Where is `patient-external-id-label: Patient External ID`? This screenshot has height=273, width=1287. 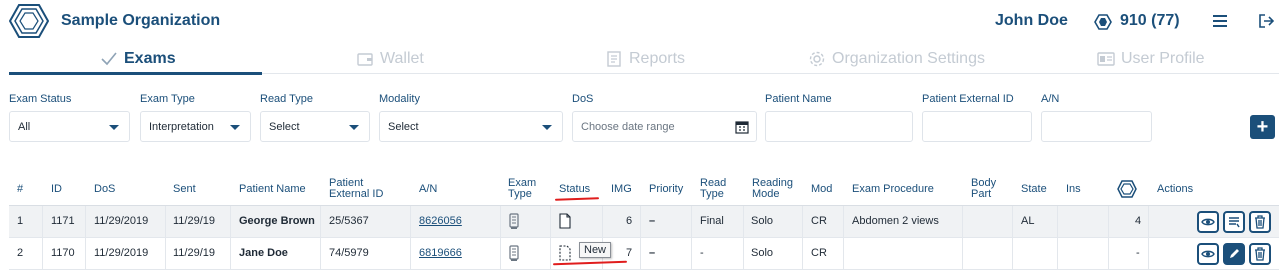 patient-external-id-label: Patient External ID is located at coordinates (968, 99).